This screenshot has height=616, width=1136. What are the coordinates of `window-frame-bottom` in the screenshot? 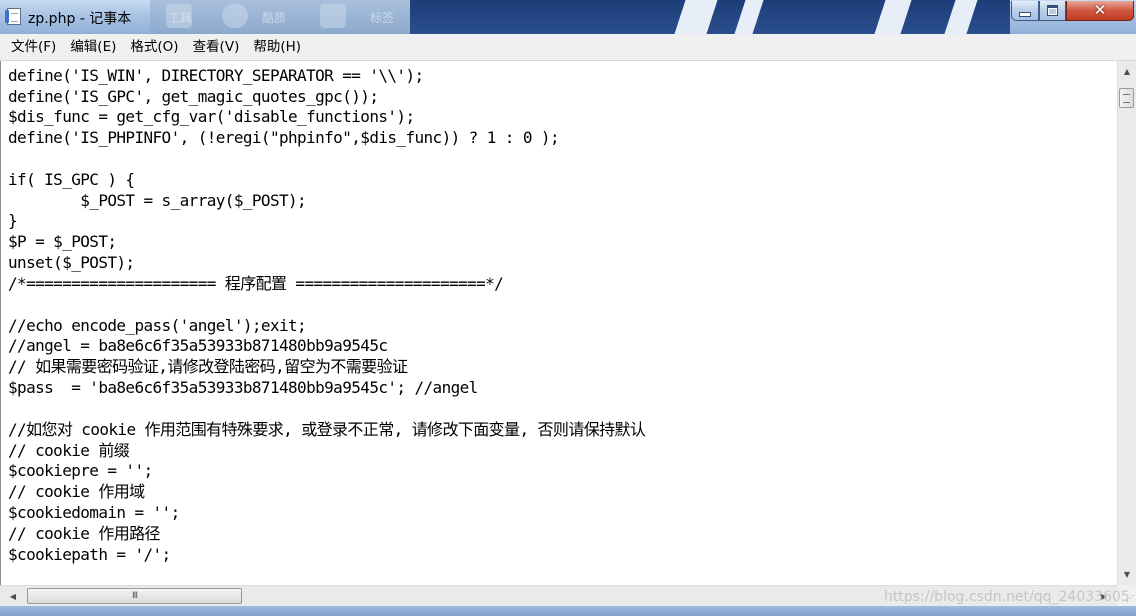 It's located at (568, 611).